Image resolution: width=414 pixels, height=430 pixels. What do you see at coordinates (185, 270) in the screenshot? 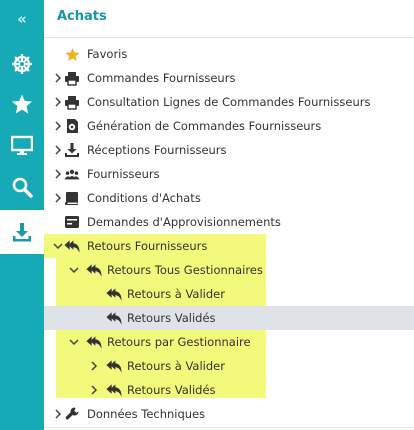
I see `menu-item-label: Retours Tous Gestionnaires` at bounding box center [185, 270].